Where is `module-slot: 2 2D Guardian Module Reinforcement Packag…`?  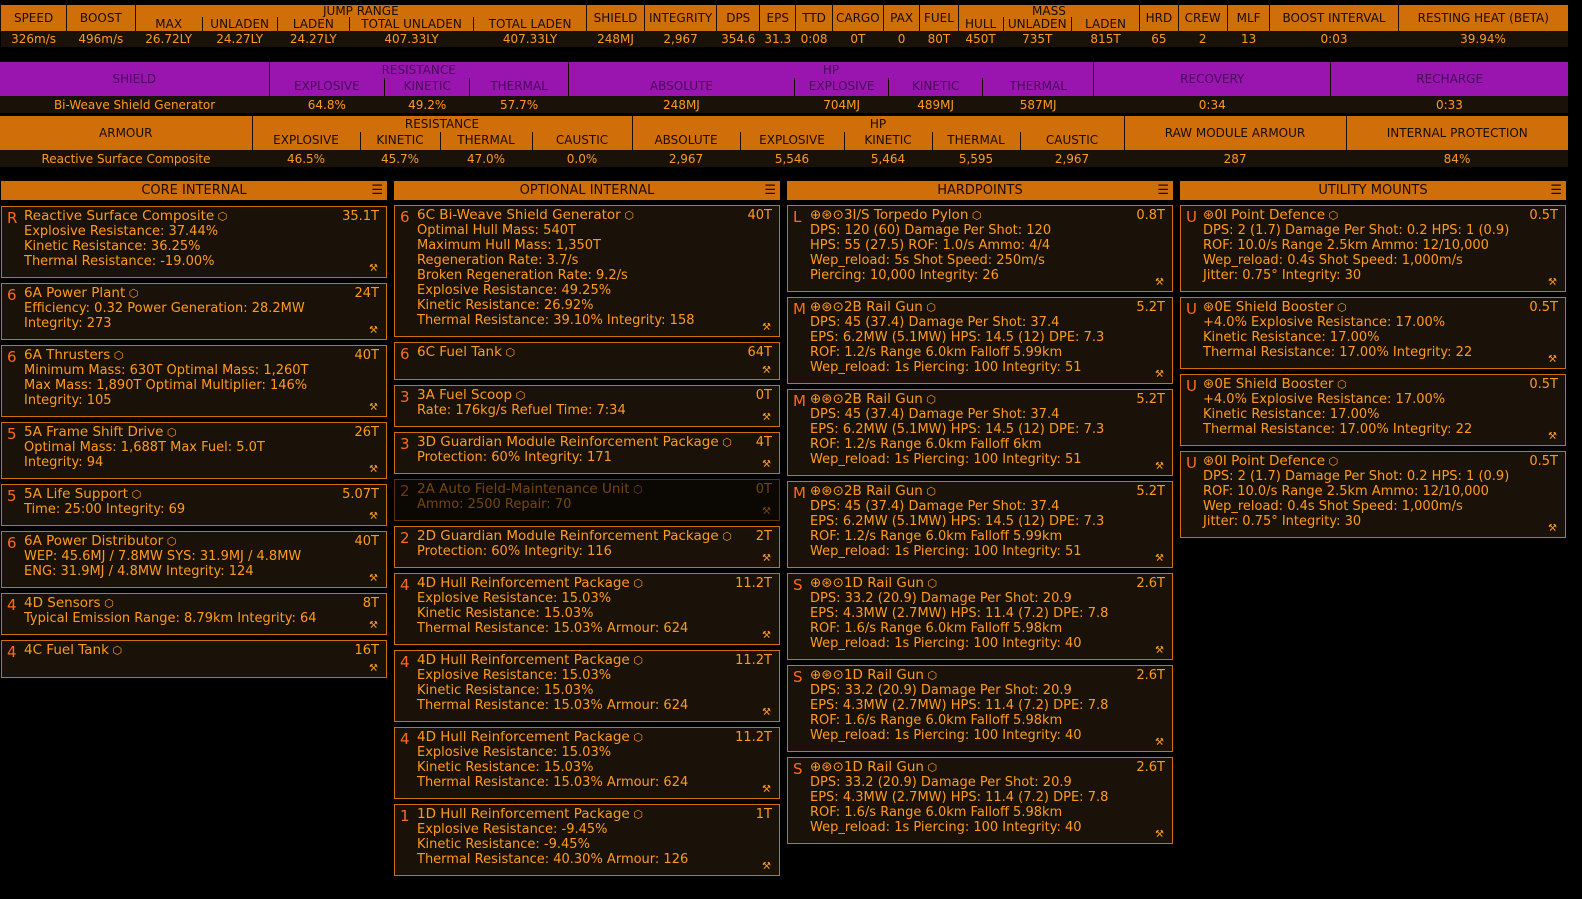
module-slot: 2 2D Guardian Module Reinforcement Packag… is located at coordinates (587, 547).